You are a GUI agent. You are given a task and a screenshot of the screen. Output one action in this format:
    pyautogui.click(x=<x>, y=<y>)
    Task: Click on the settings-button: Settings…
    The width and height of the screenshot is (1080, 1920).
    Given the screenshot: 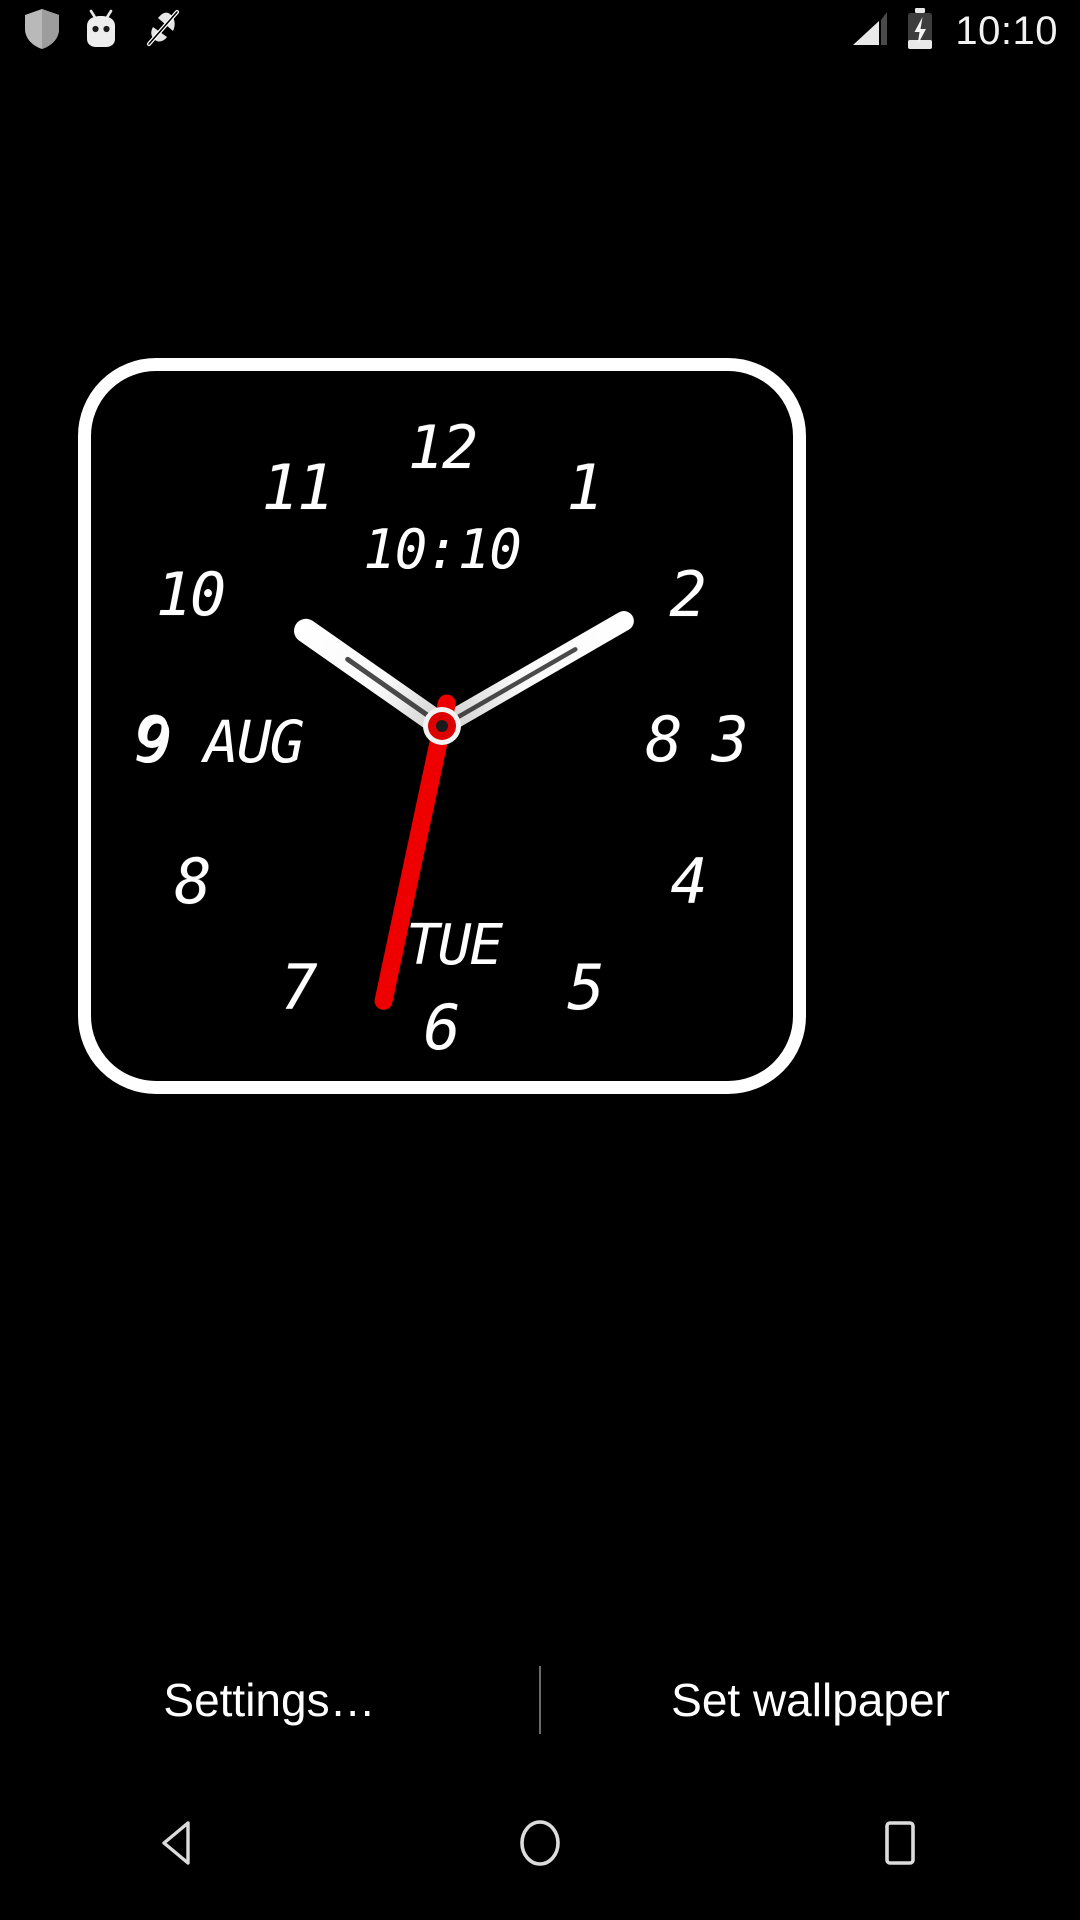 What is the action you would take?
    pyautogui.click(x=269, y=1700)
    